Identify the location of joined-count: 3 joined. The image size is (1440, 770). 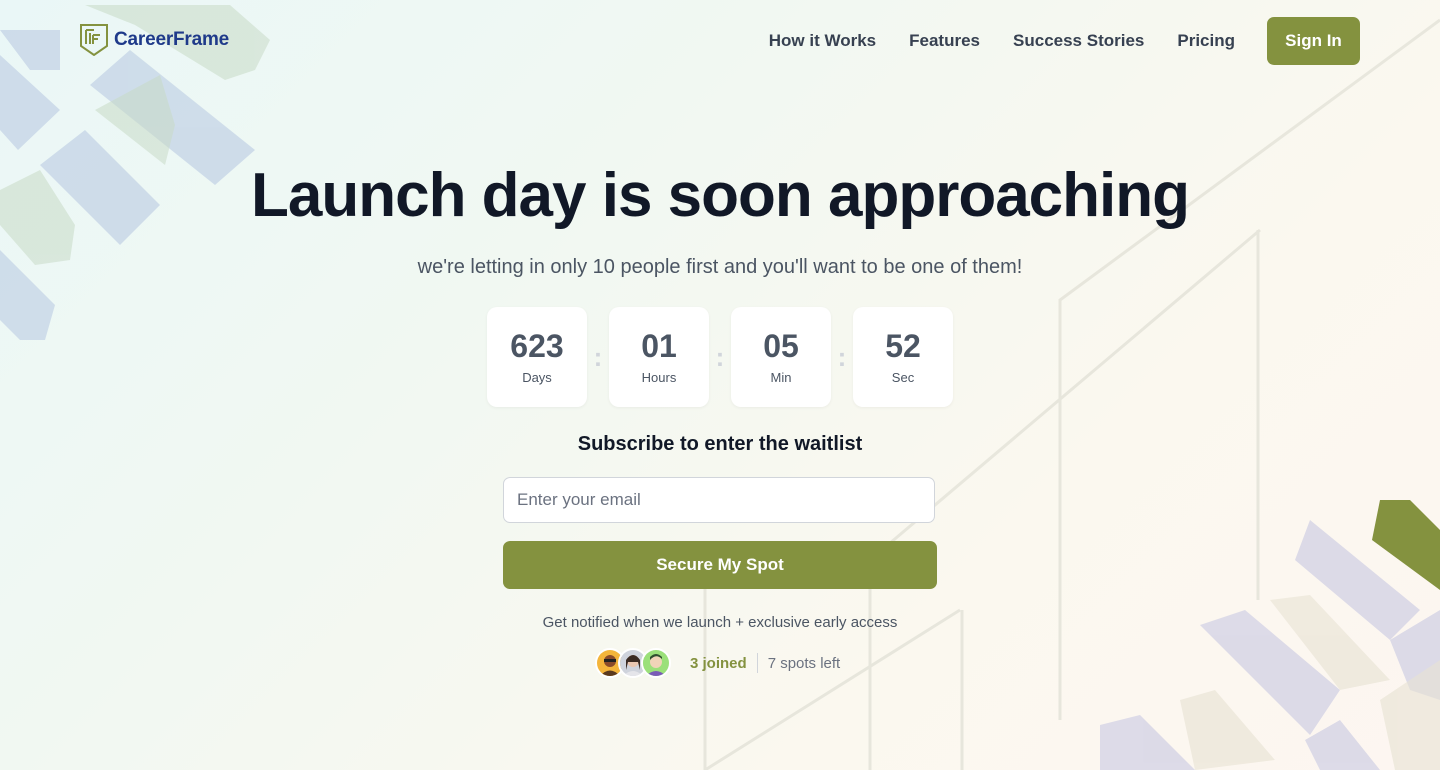
(718, 663).